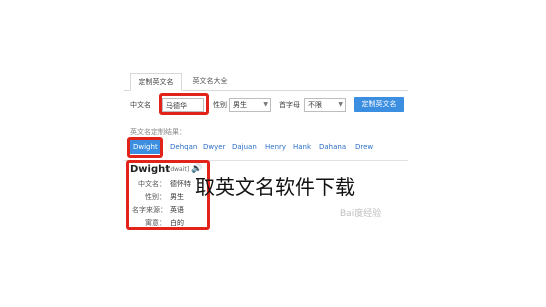 Image resolution: width=546 pixels, height=307 pixels. I want to click on result-name-dehqan: Dehqan, so click(183, 147).